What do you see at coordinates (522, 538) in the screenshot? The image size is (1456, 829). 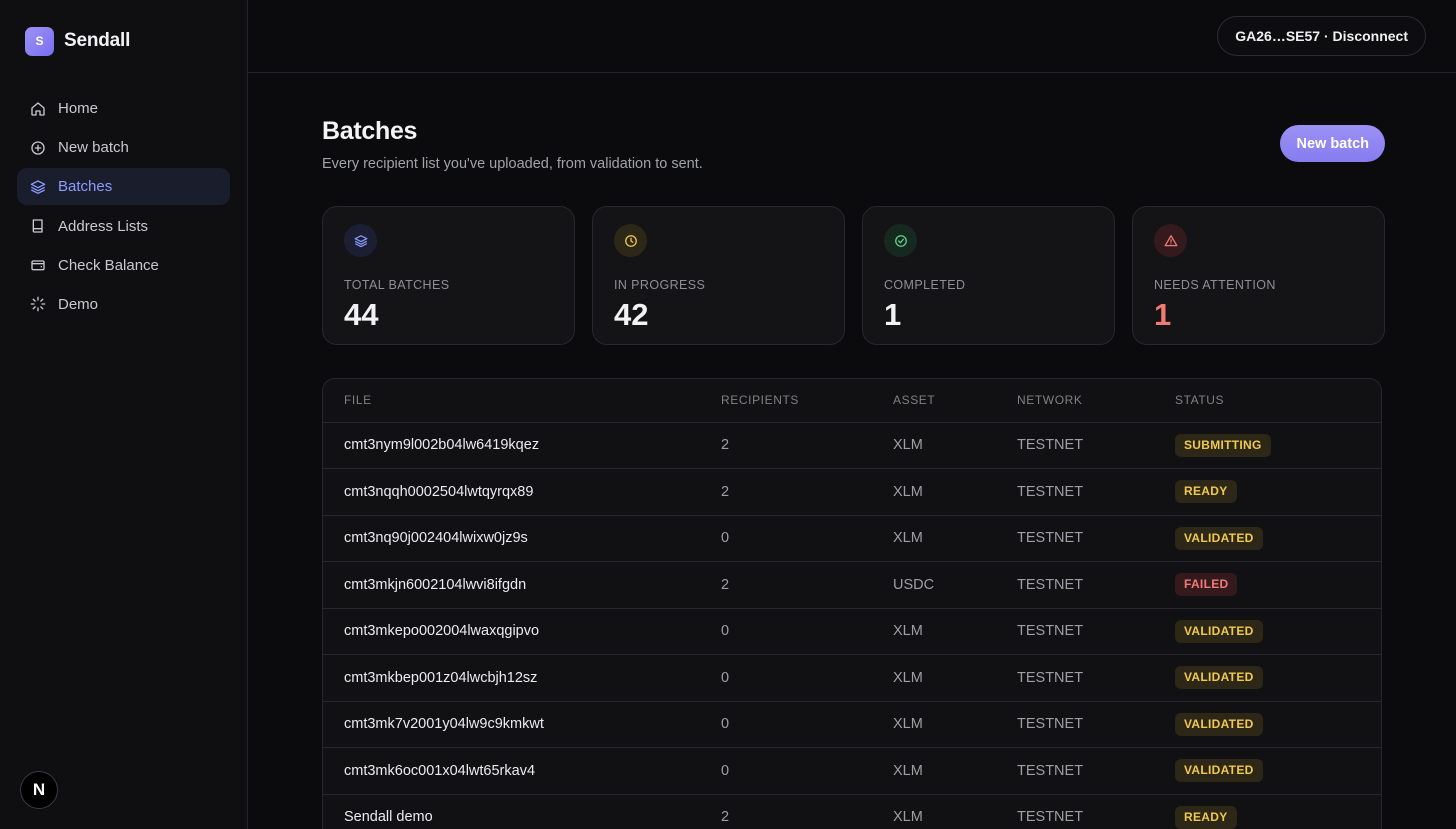 I see `cell-file: cmt3nq90j002404lwixw0jz9s` at bounding box center [522, 538].